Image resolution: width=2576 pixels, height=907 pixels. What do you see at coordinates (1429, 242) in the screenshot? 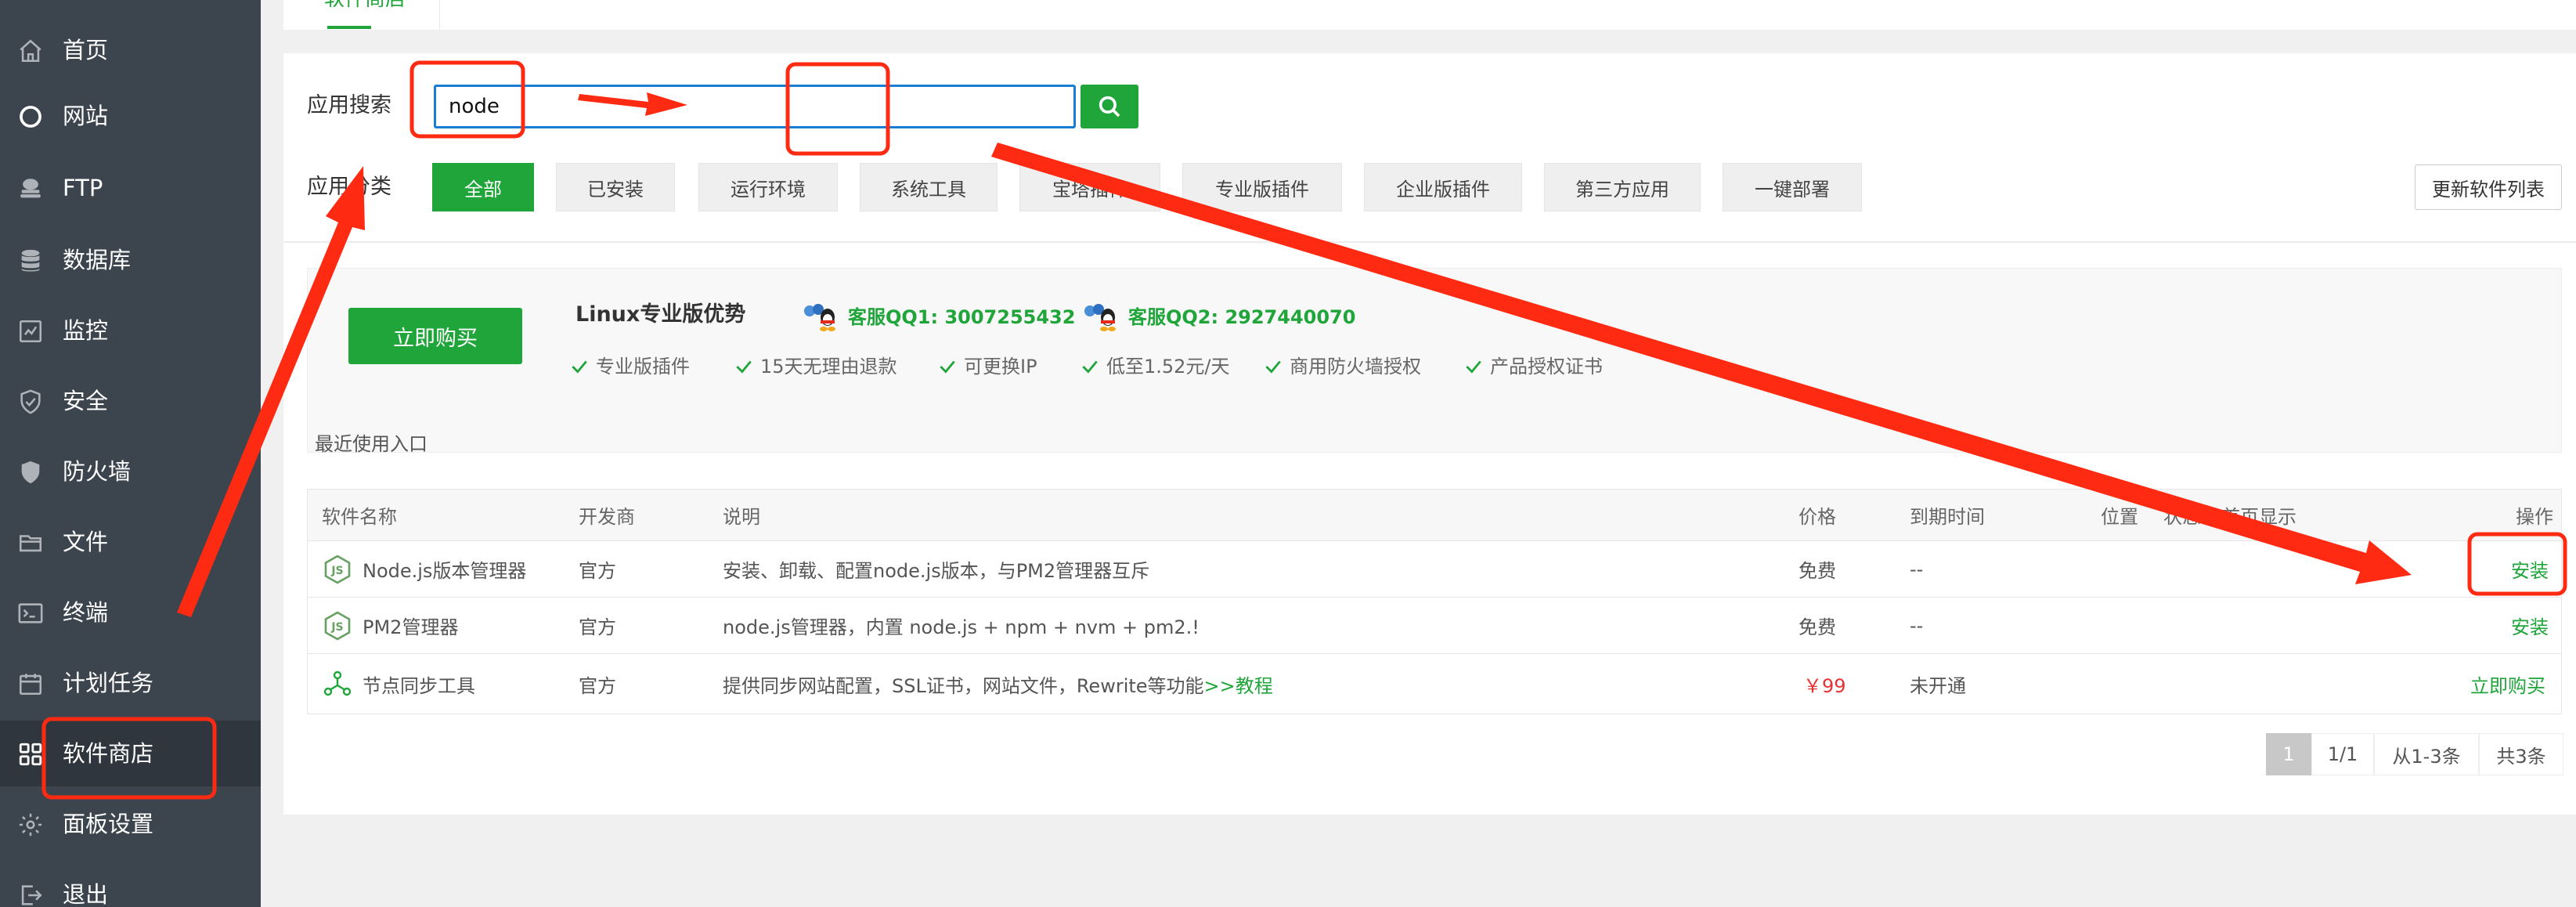
I see `divider` at bounding box center [1429, 242].